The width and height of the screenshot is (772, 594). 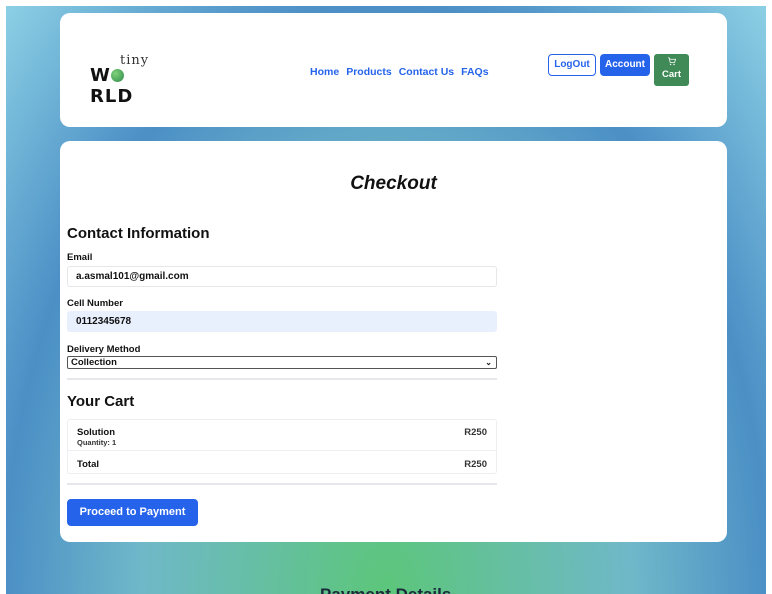 What do you see at coordinates (282, 379) in the screenshot?
I see `section-divider` at bounding box center [282, 379].